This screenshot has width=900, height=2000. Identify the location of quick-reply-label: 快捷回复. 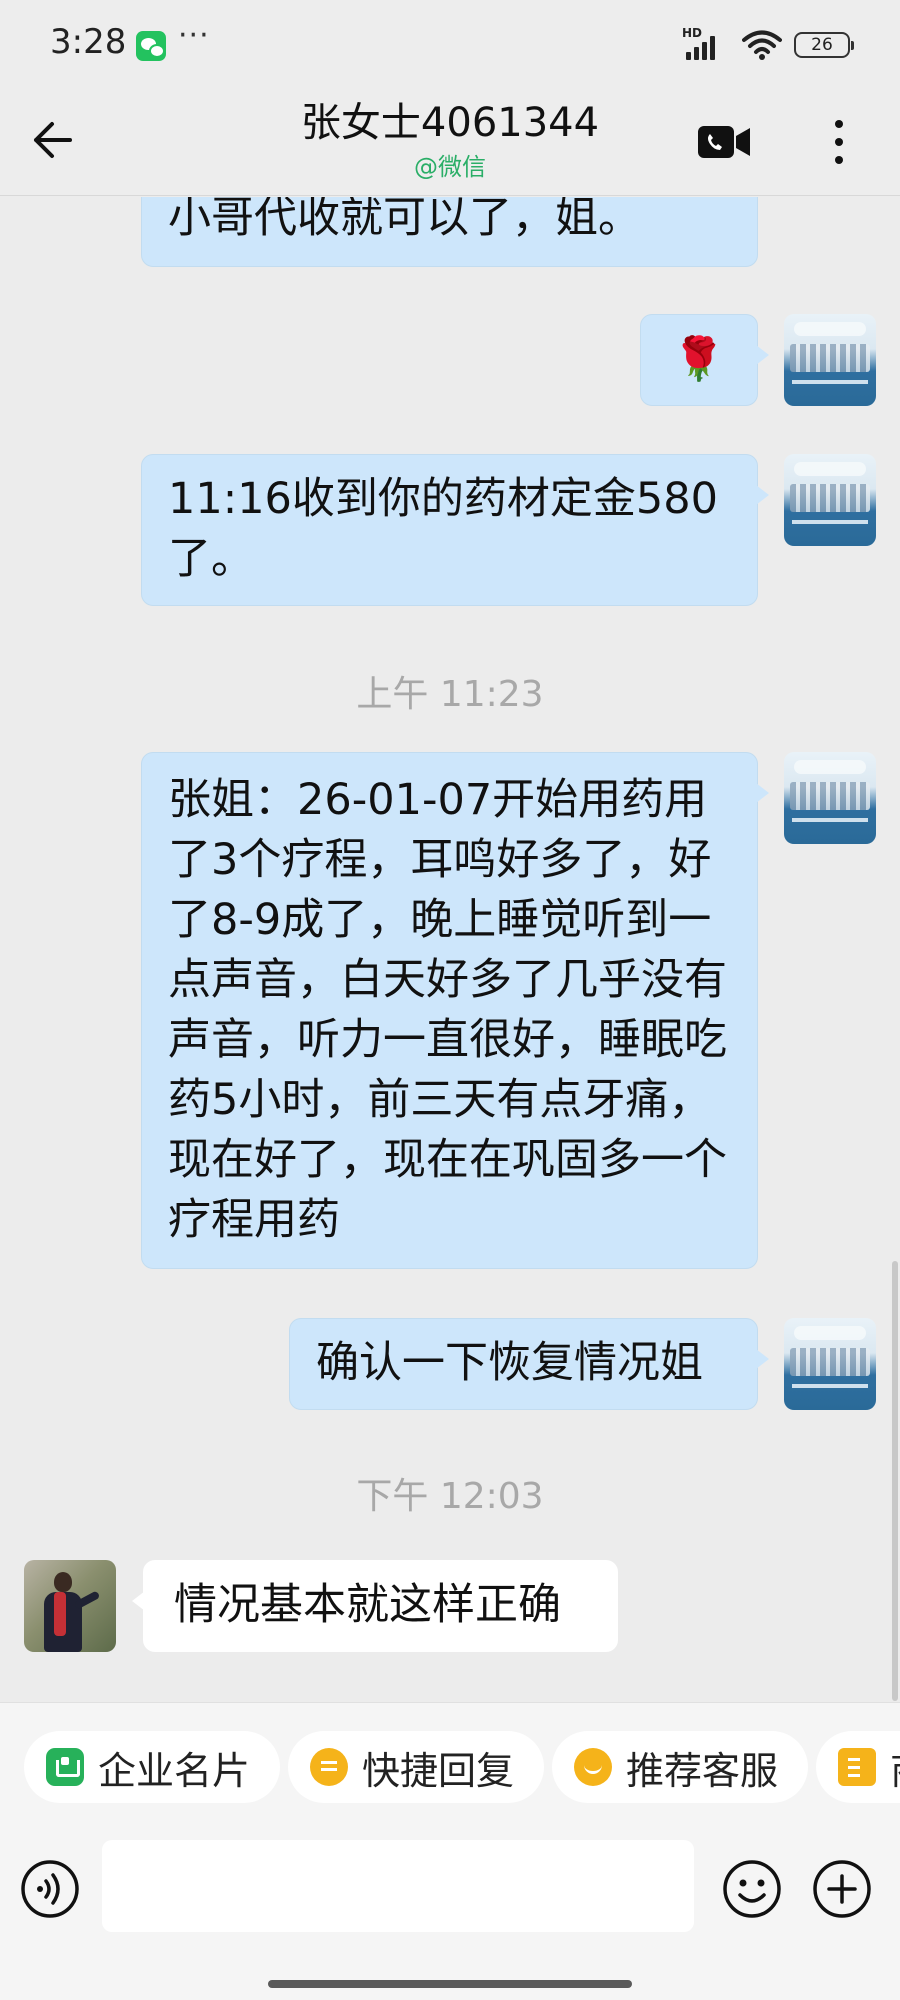
(438, 1770).